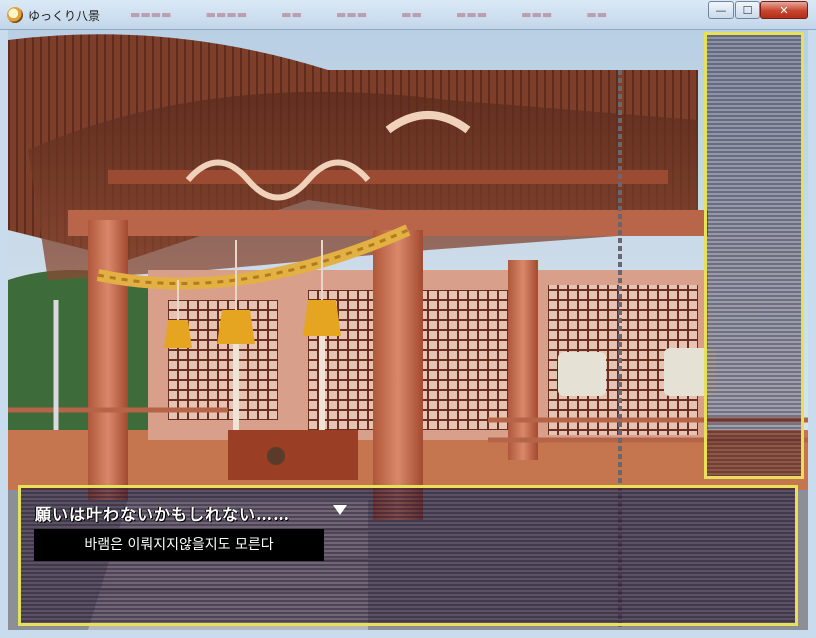 This screenshot has height=638, width=816. I want to click on close-icon: ✕, so click(784, 10).